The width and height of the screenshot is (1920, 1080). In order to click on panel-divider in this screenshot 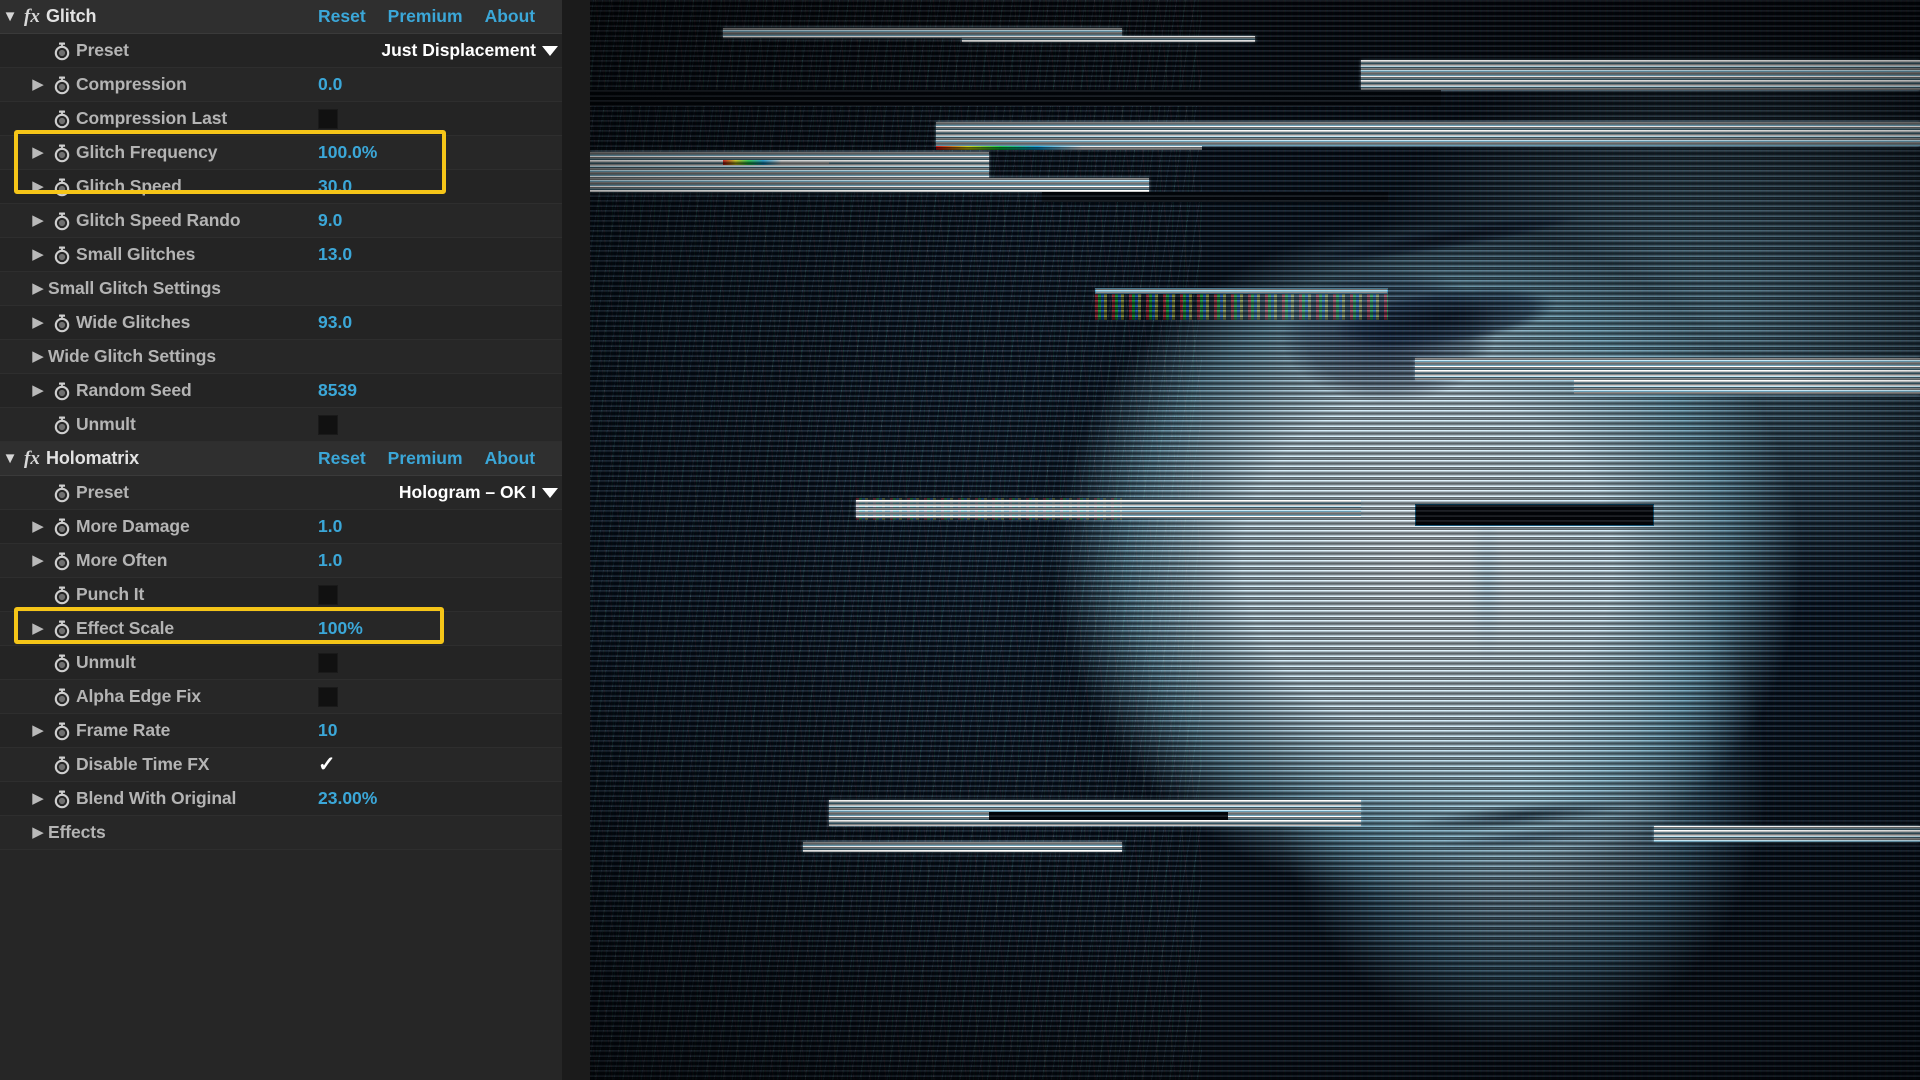, I will do `click(576, 540)`.